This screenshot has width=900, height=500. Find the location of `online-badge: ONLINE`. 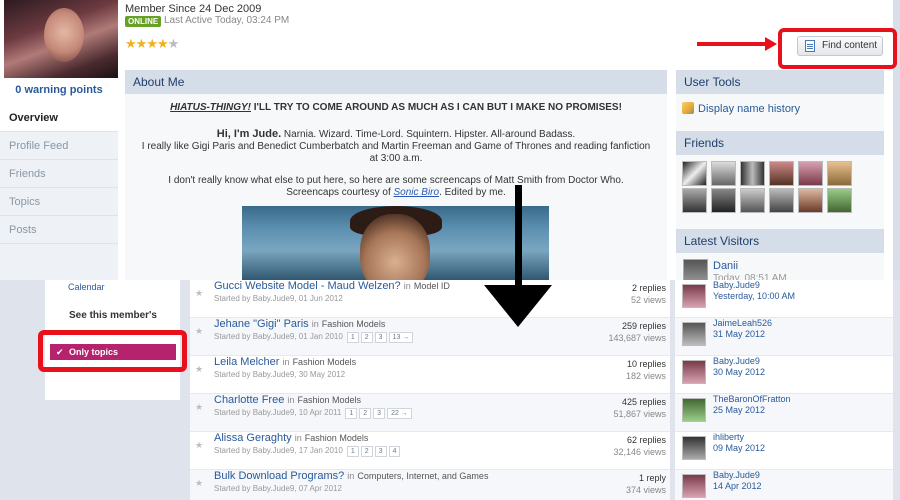

online-badge: ONLINE is located at coordinates (143, 21).